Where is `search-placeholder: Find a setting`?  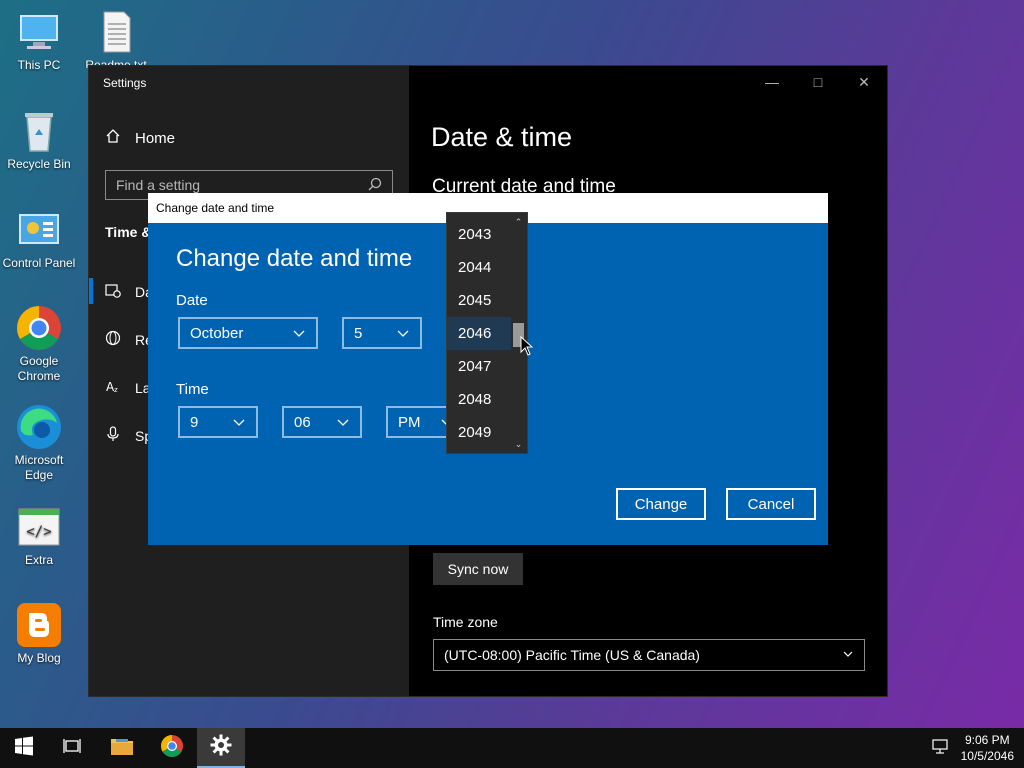
search-placeholder: Find a setting is located at coordinates (158, 185).